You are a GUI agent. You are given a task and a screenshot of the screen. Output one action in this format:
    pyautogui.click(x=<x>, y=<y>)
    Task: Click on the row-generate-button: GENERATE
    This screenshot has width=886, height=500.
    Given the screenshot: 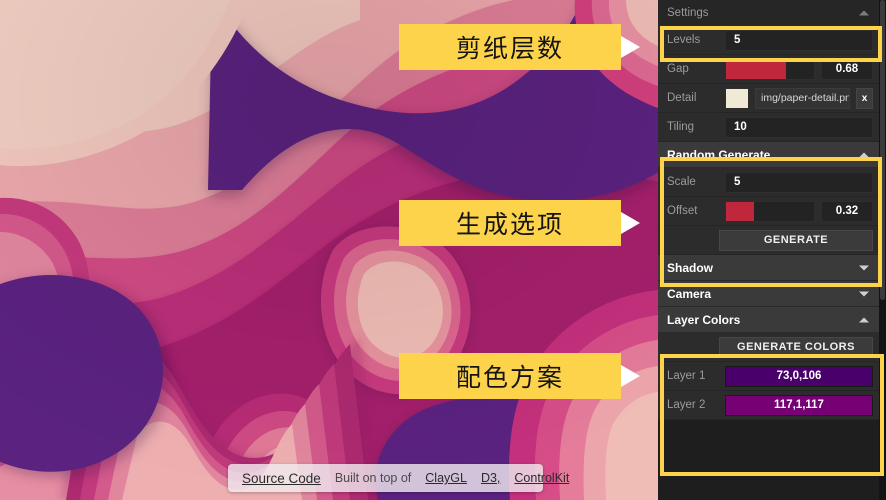 What is the action you would take?
    pyautogui.click(x=768, y=240)
    